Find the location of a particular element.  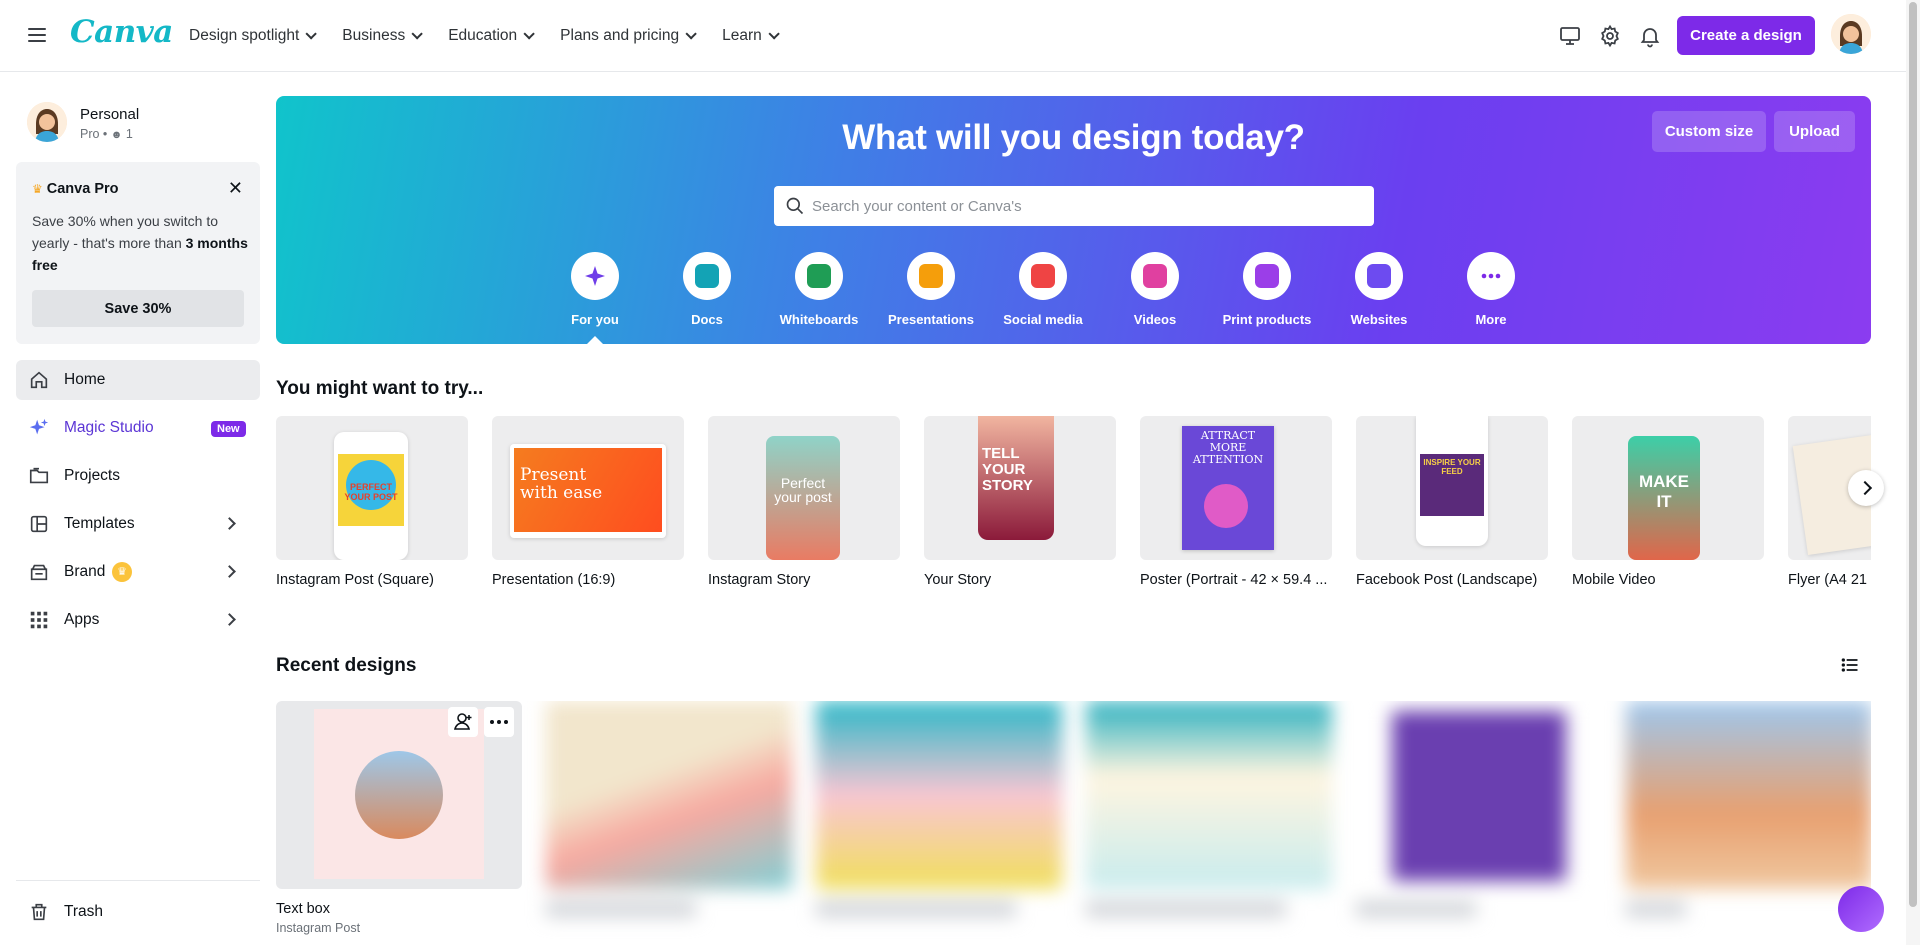

template-label: Your Story is located at coordinates (958, 580).